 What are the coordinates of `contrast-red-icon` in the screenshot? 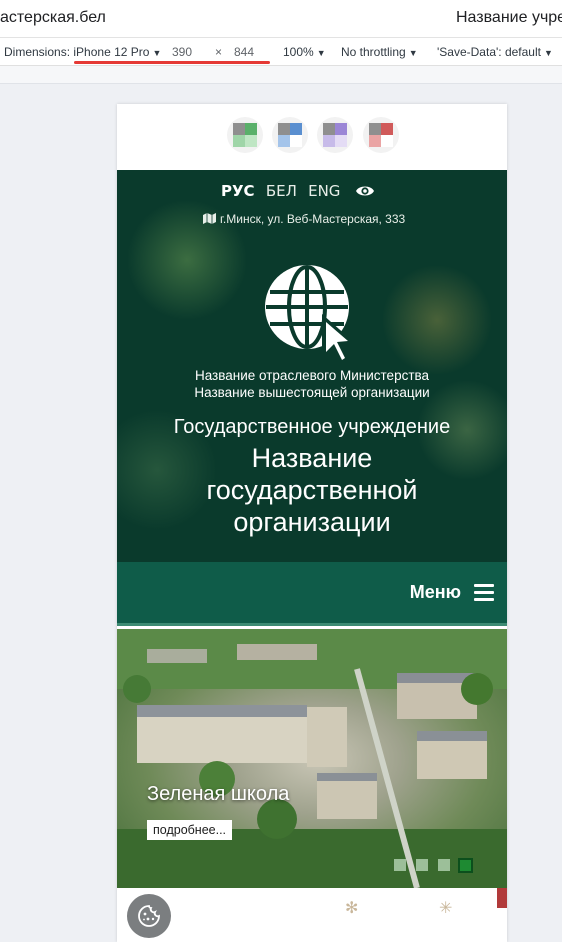 It's located at (381, 135).